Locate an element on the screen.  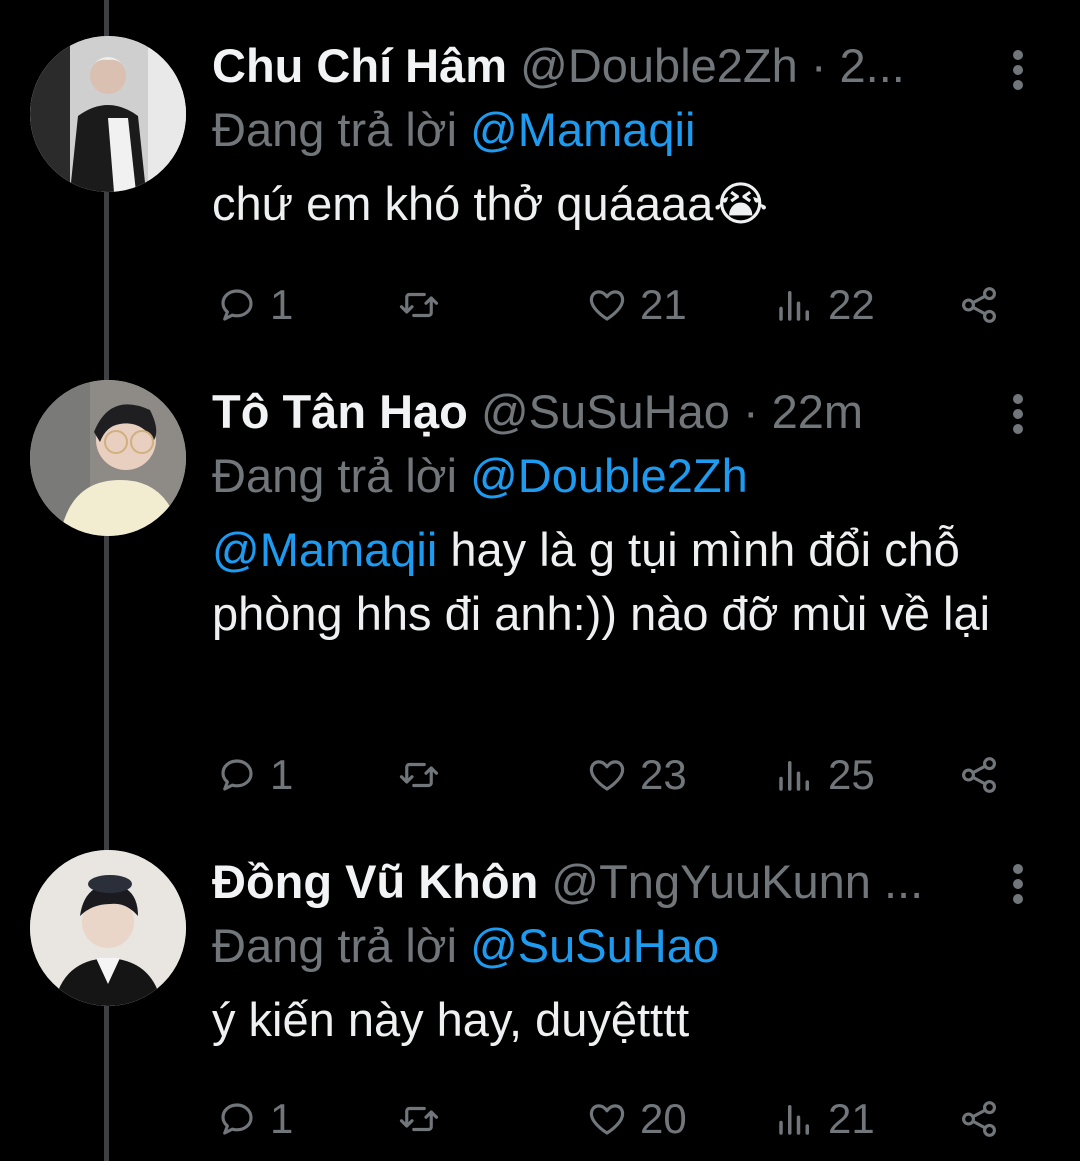
replying-to-line: Đang trả lời @Double2Zh is located at coordinates (611, 476).